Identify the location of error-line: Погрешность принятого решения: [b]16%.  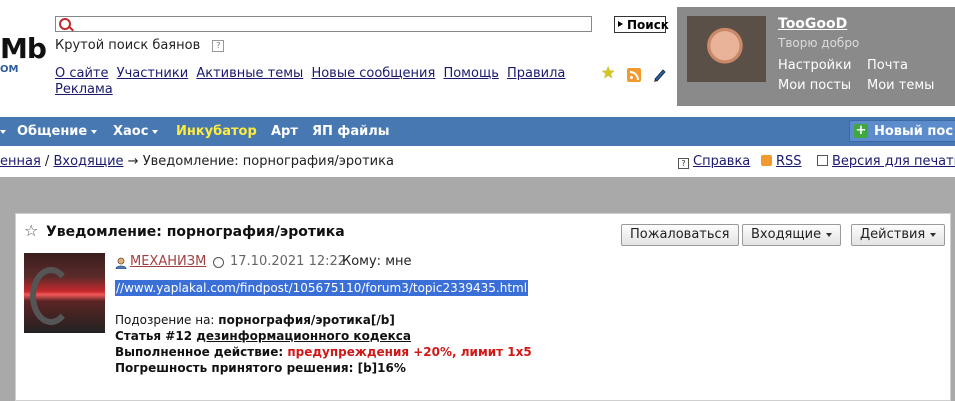
(515, 368).